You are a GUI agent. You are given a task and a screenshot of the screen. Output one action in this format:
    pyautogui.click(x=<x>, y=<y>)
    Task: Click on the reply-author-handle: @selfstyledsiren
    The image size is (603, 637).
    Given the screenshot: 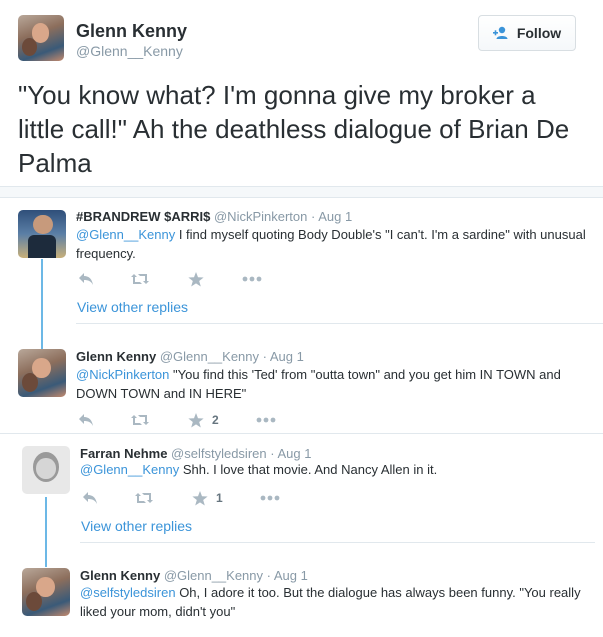 What is the action you would take?
    pyautogui.click(x=219, y=453)
    